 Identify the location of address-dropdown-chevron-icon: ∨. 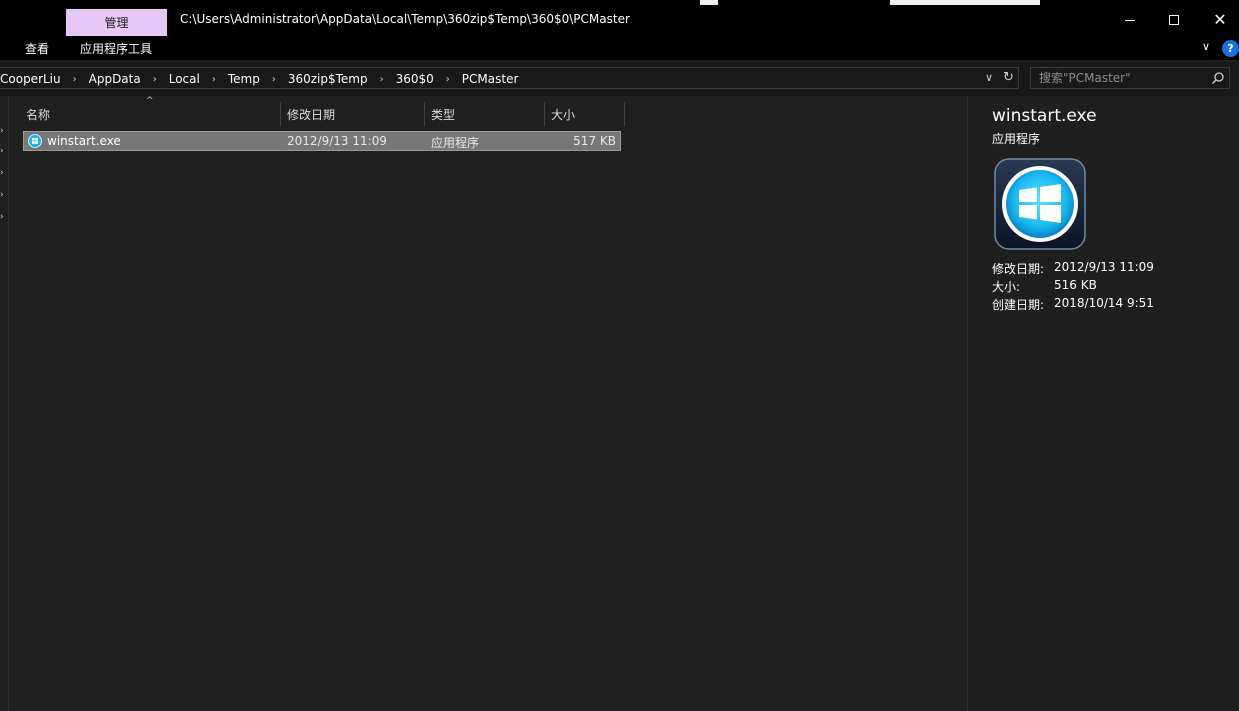
(989, 77).